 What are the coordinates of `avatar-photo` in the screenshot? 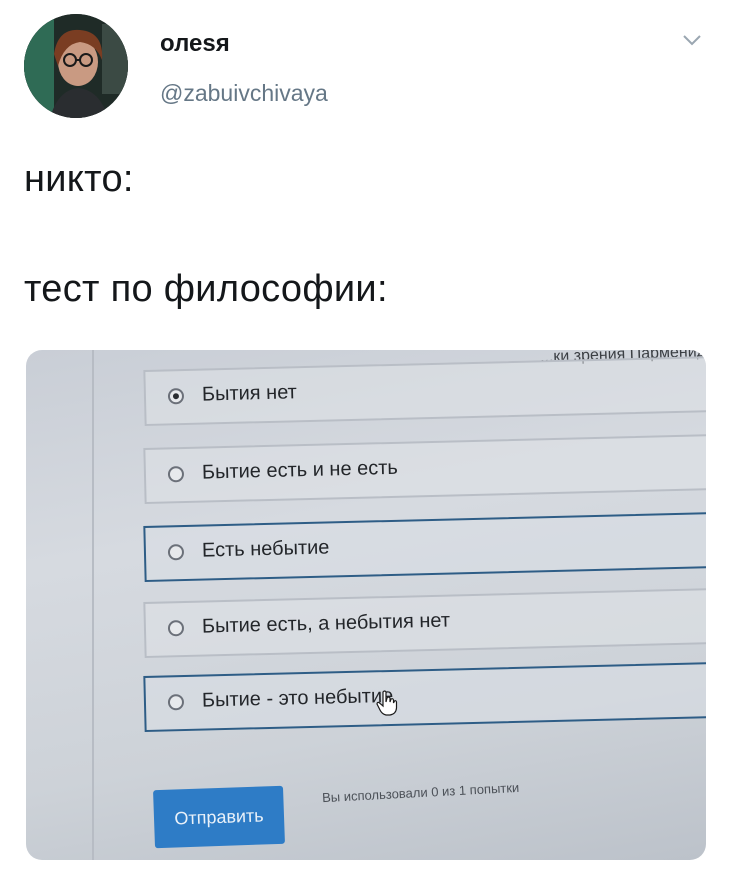 It's located at (76, 66).